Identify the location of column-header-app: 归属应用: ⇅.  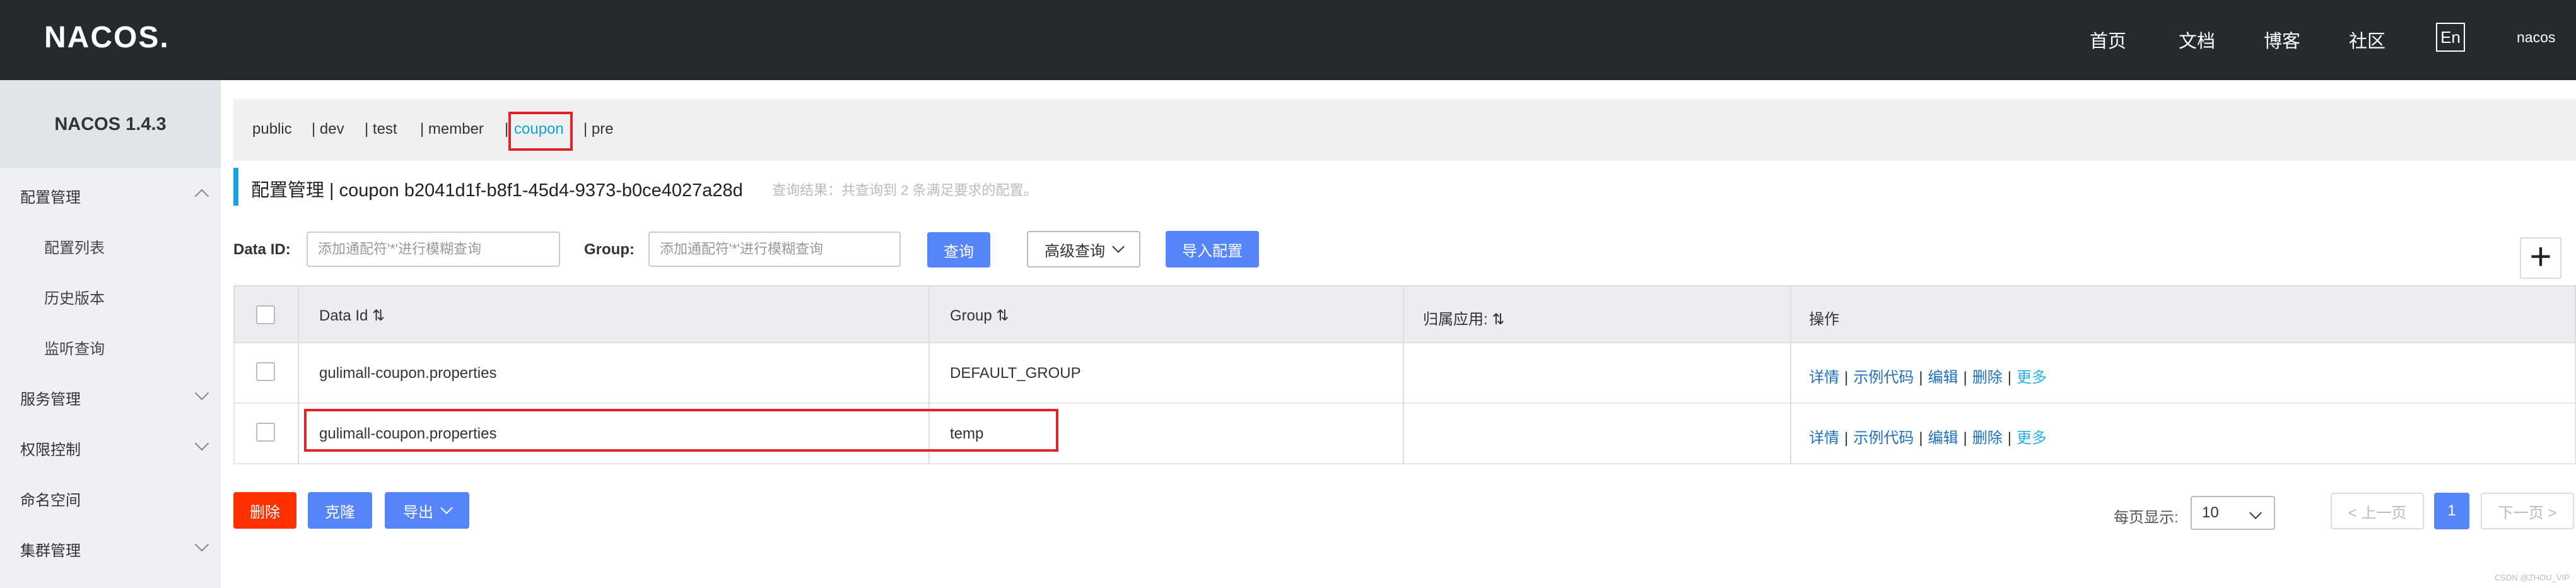
(1463, 318).